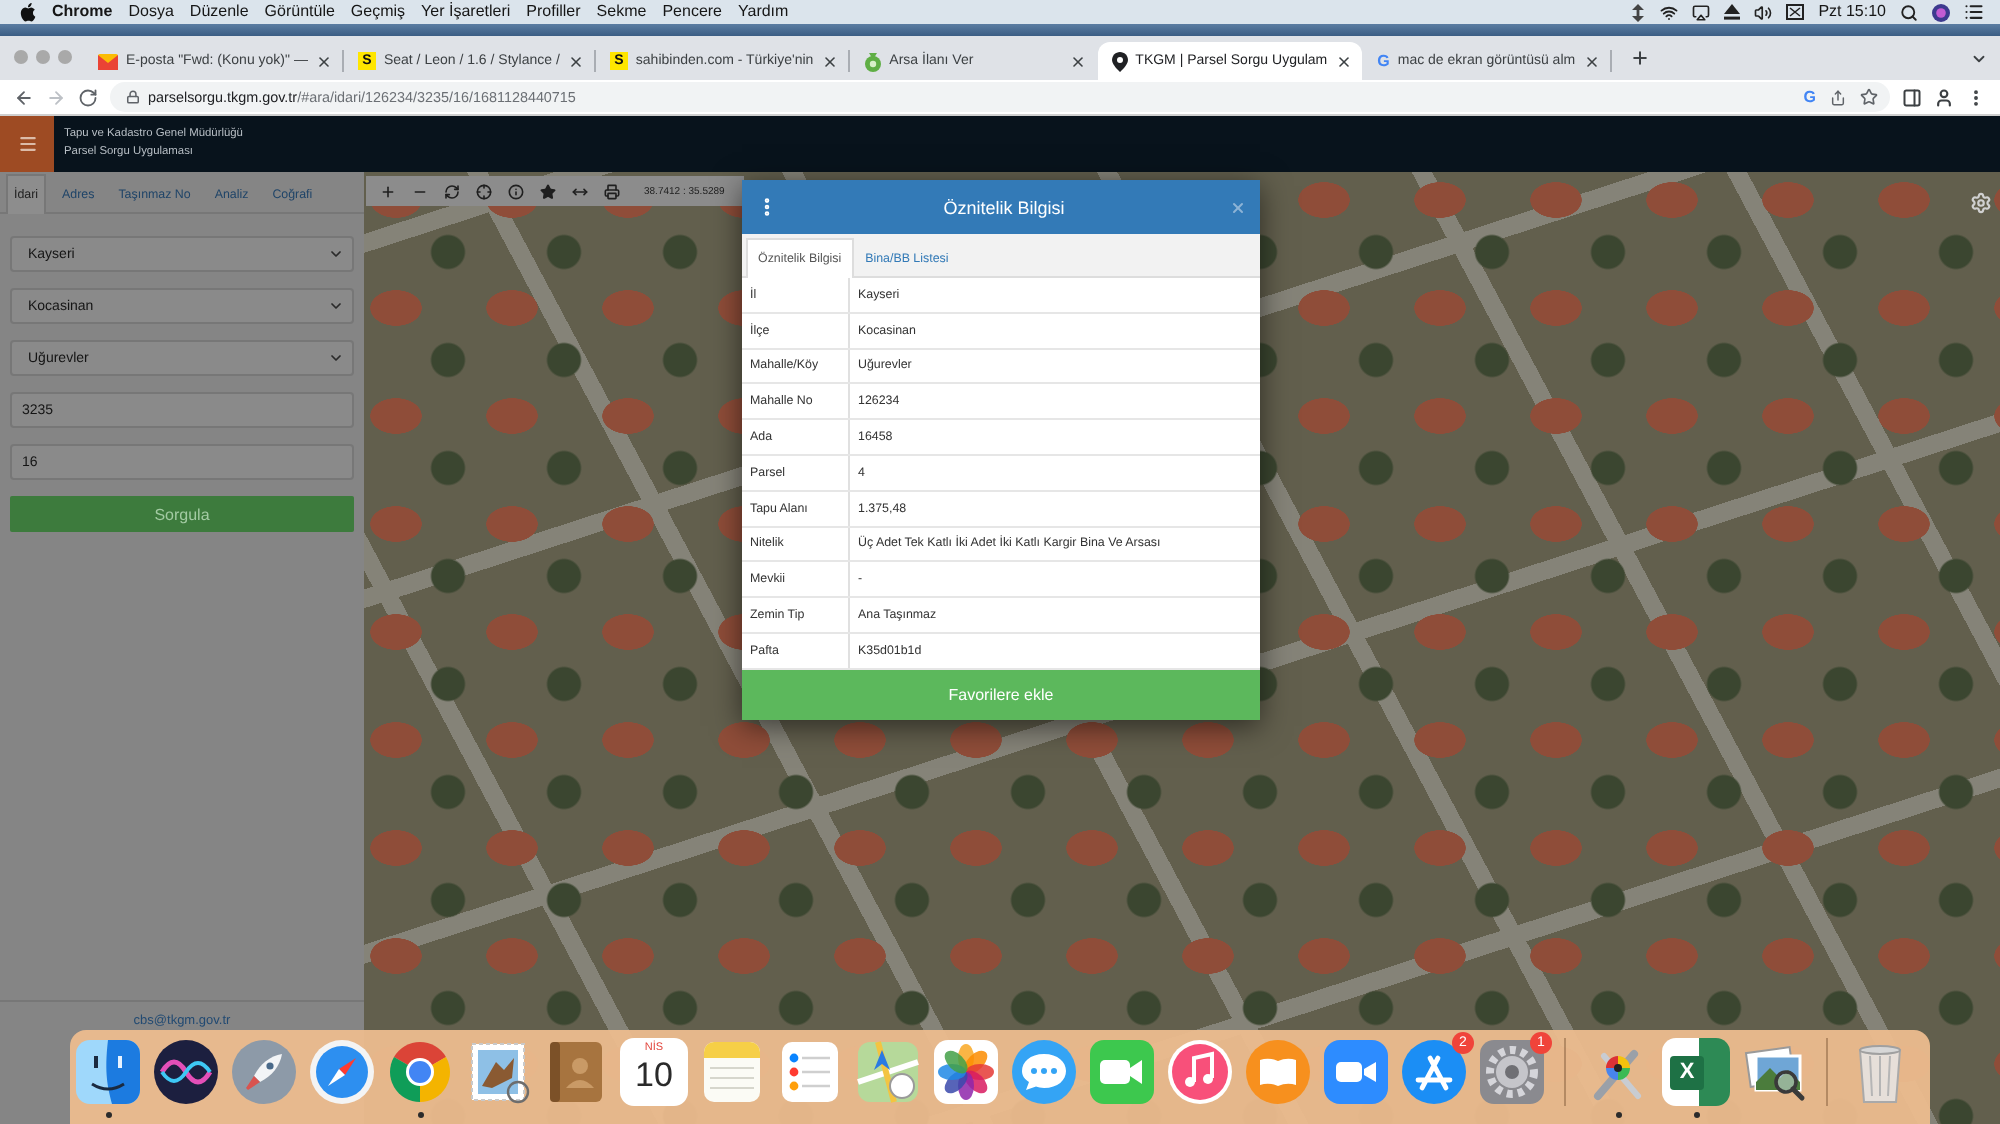 The width and height of the screenshot is (2000, 1124). I want to click on refresh-icon, so click(452, 191).